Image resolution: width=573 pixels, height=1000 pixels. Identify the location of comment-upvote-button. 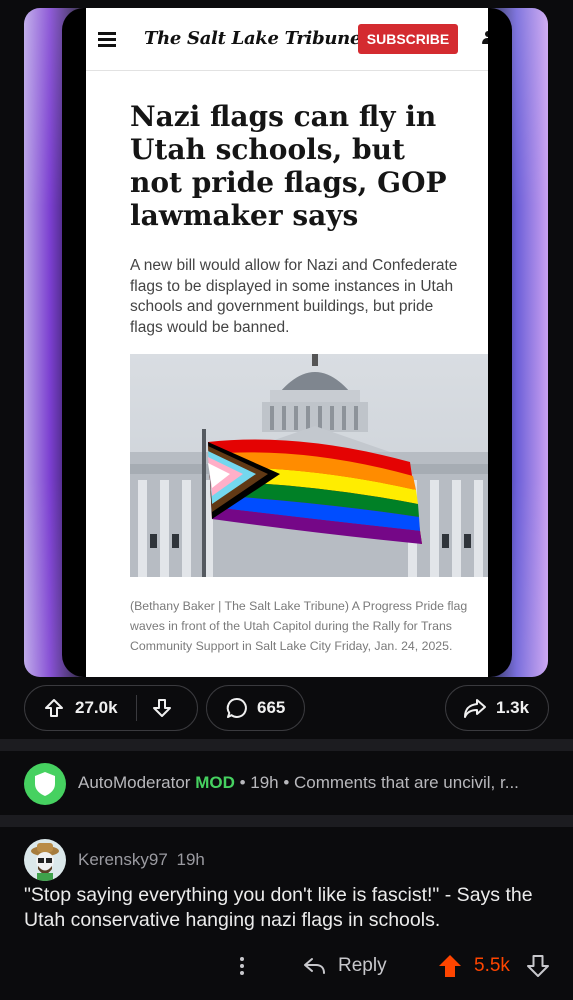
(450, 966).